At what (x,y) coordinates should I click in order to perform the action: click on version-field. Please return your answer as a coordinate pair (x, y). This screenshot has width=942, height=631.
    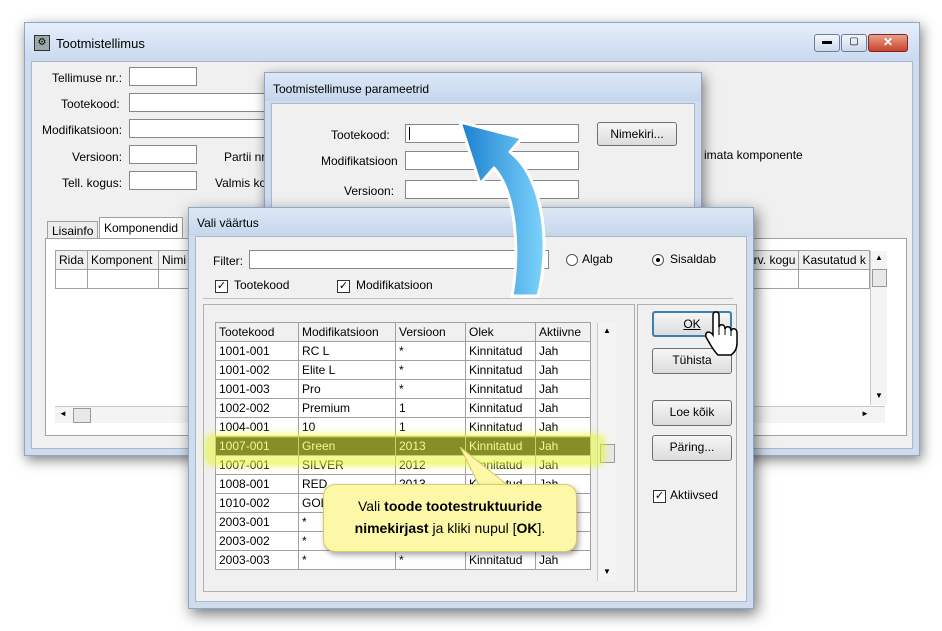
    Looking at the image, I should click on (163, 154).